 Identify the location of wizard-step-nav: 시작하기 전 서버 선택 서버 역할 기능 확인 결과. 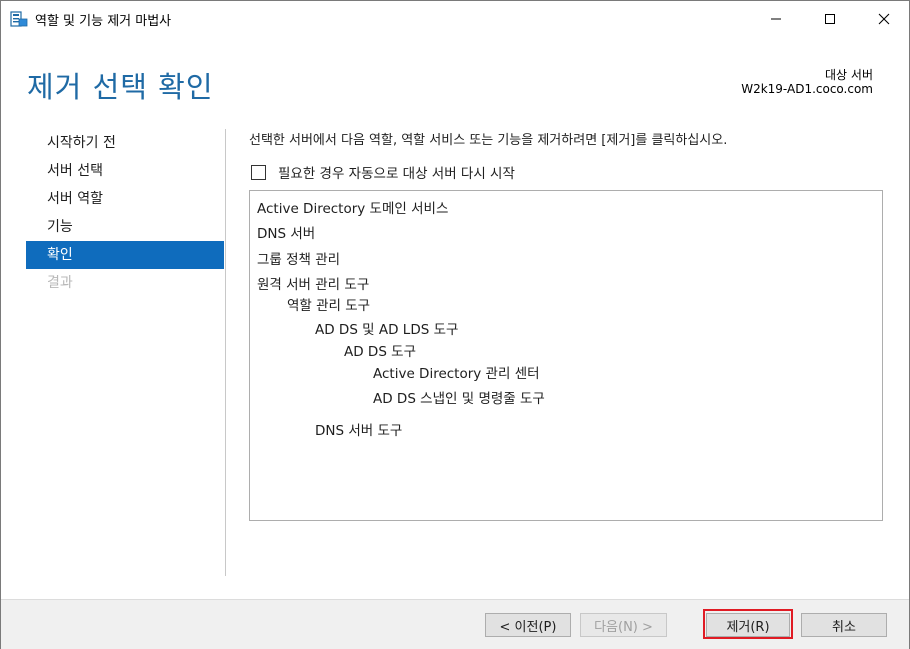
(125, 213).